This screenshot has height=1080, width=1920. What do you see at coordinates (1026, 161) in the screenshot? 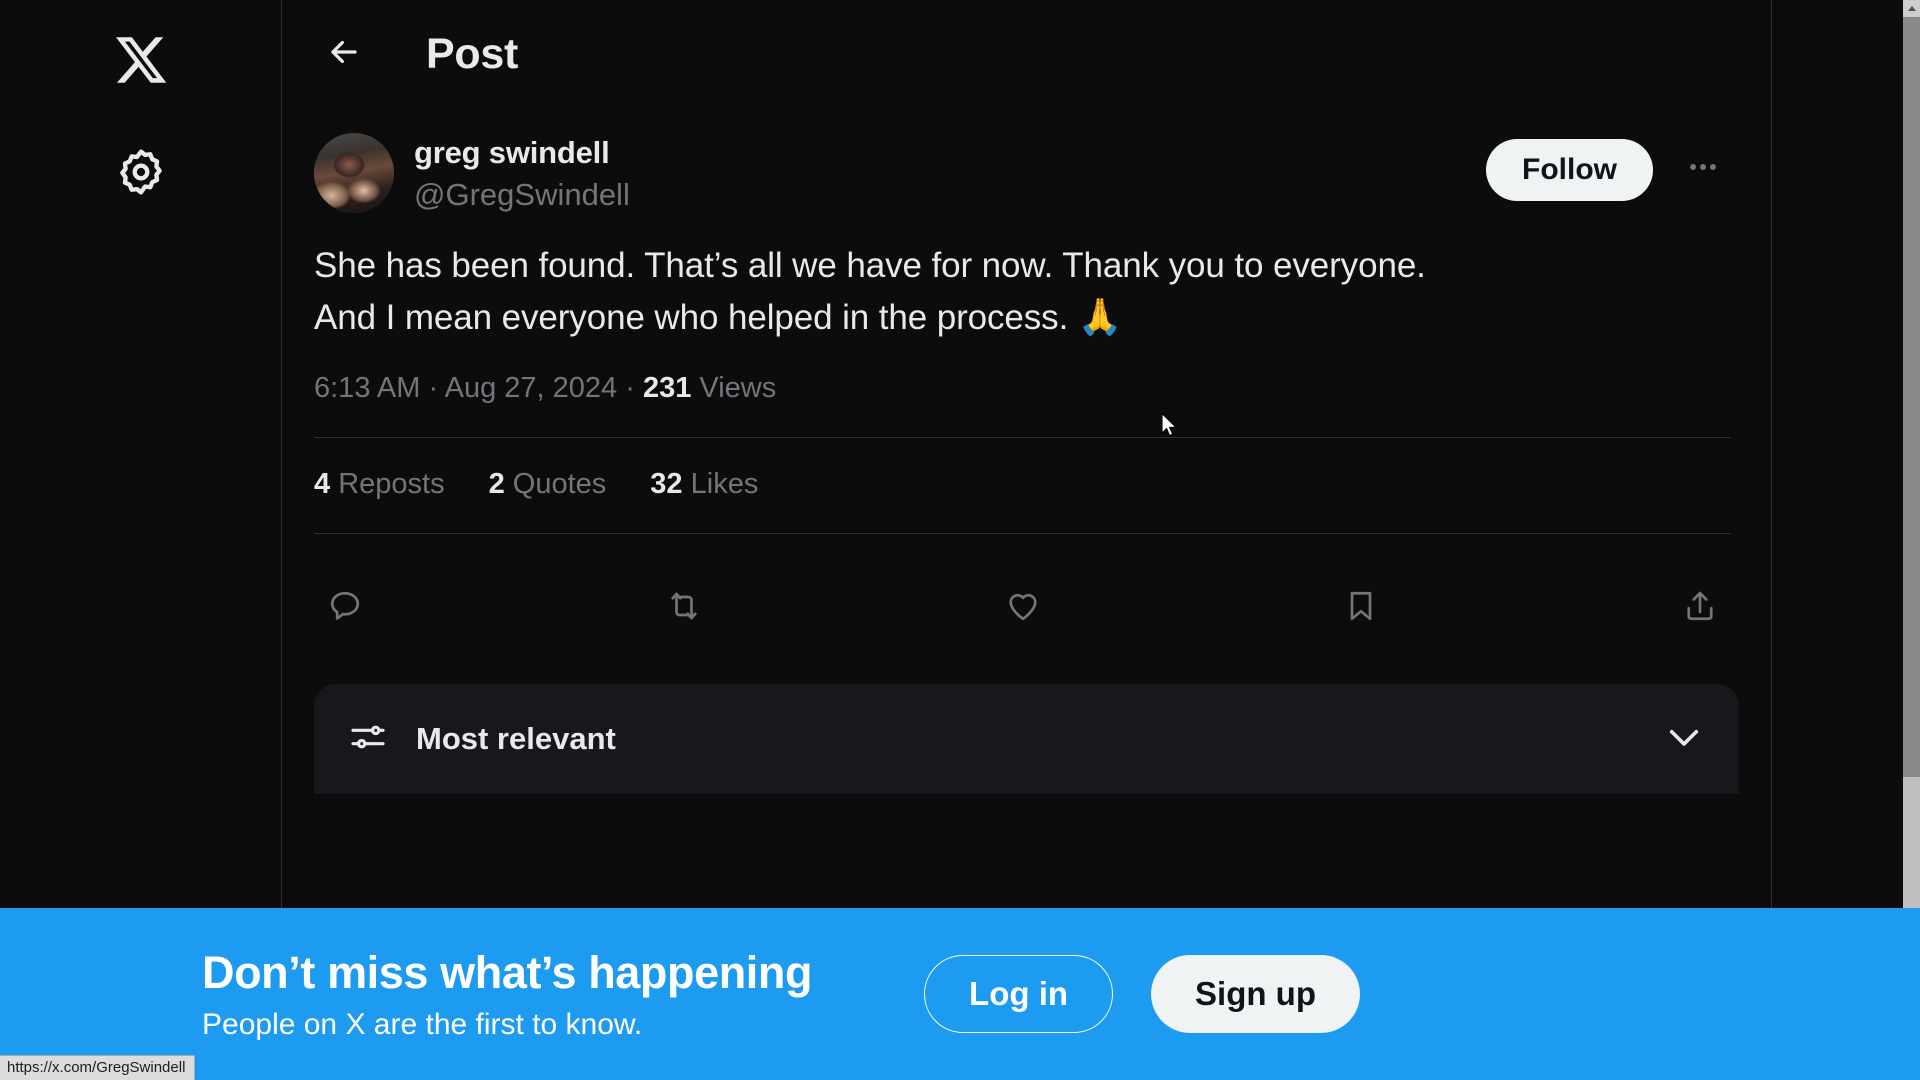
I see `author-row: greg swindell @GregSwindell Follow` at bounding box center [1026, 161].